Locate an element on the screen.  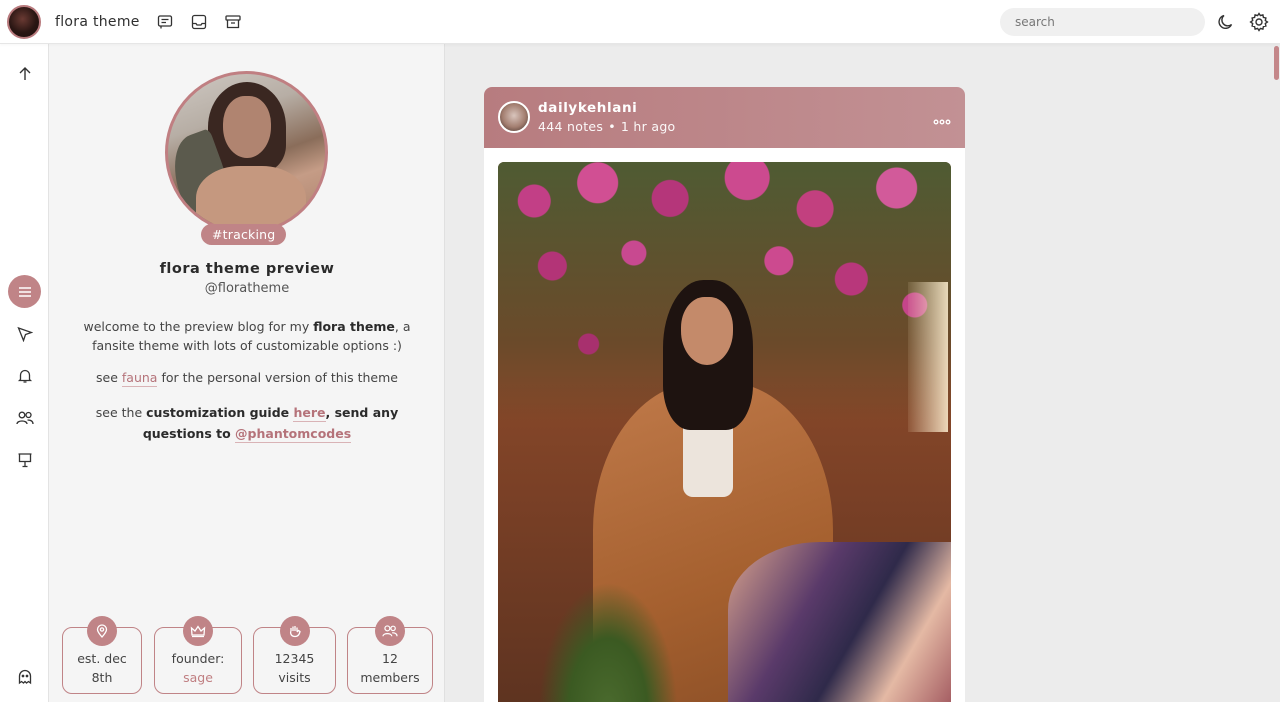
blog-handle: @floratheme is located at coordinates (247, 288).